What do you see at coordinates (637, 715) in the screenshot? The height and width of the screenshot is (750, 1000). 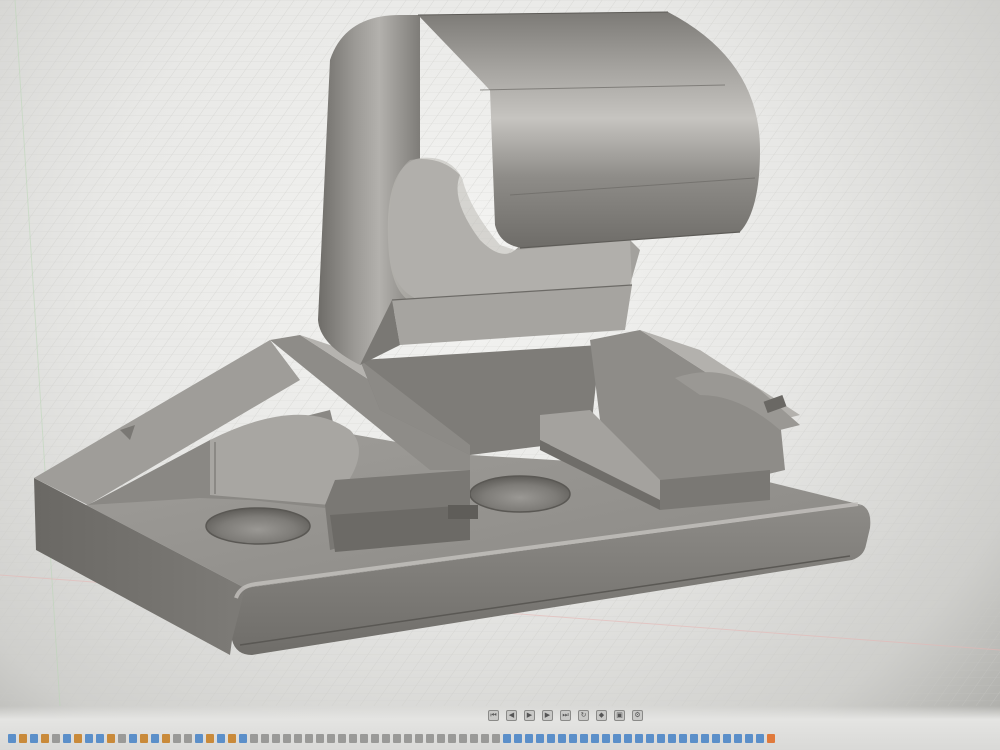 I see `settings-icon: ⚙` at bounding box center [637, 715].